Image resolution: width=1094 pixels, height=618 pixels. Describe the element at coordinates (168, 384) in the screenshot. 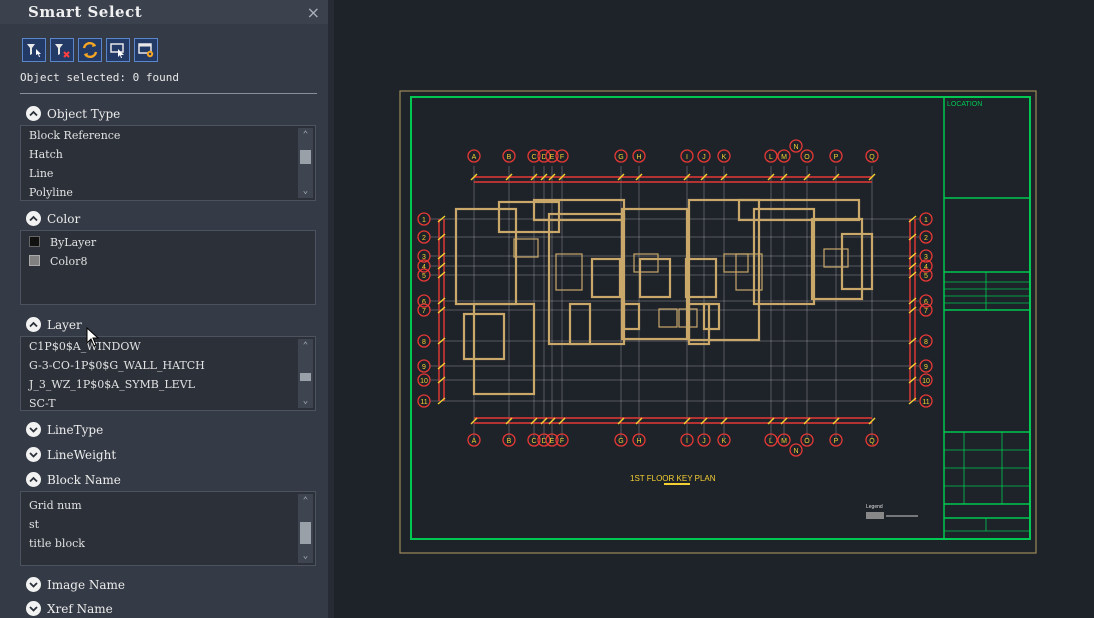

I see `list-item: J_3_WZ_1P$0$A_SYMB_LEVL` at that location.